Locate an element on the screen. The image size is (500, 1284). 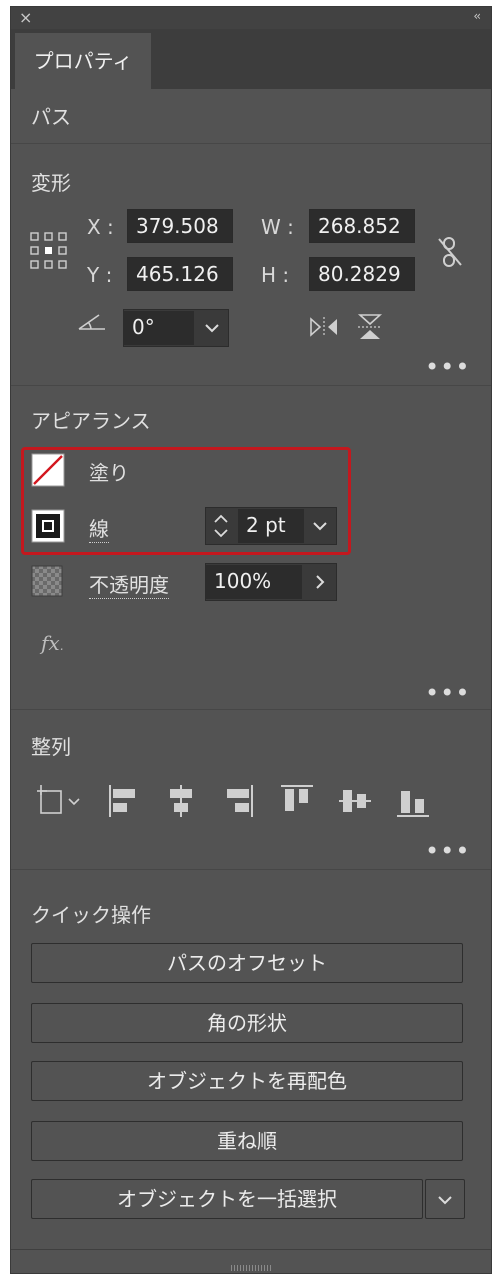
section-align-title: 整列 is located at coordinates (51, 747).